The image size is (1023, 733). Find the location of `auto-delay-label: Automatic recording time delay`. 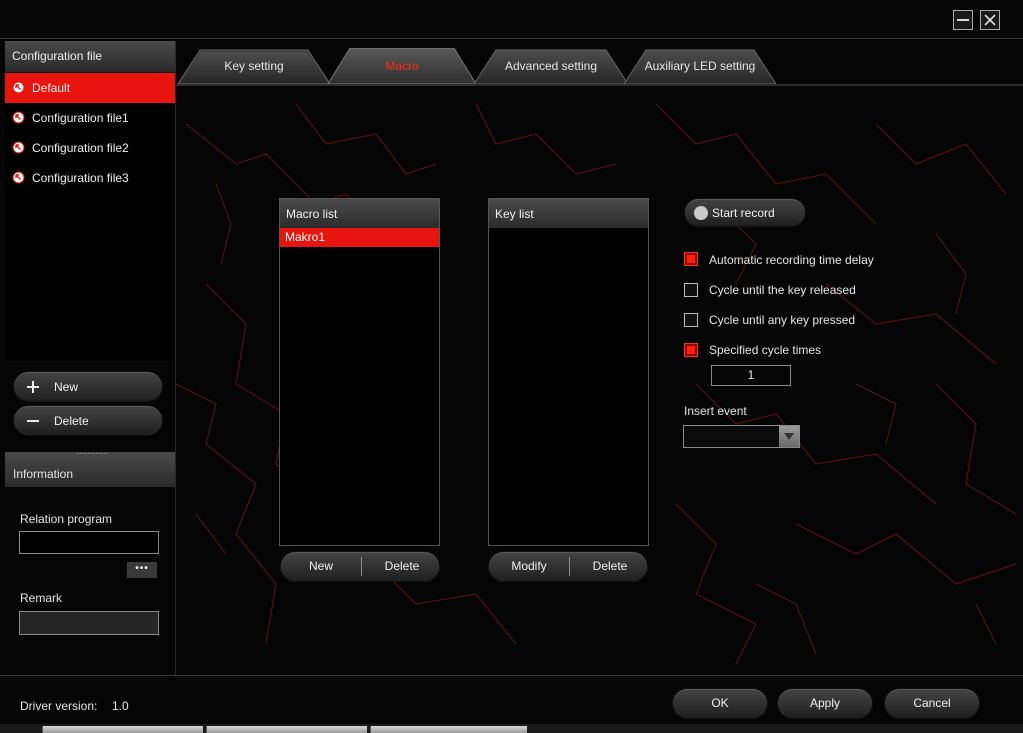

auto-delay-label: Automatic recording time delay is located at coordinates (791, 260).